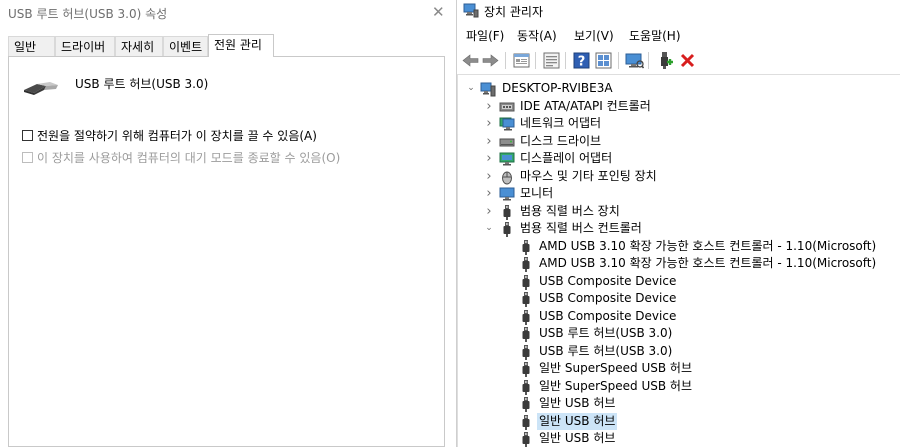  I want to click on close-icon: ✕, so click(438, 12).